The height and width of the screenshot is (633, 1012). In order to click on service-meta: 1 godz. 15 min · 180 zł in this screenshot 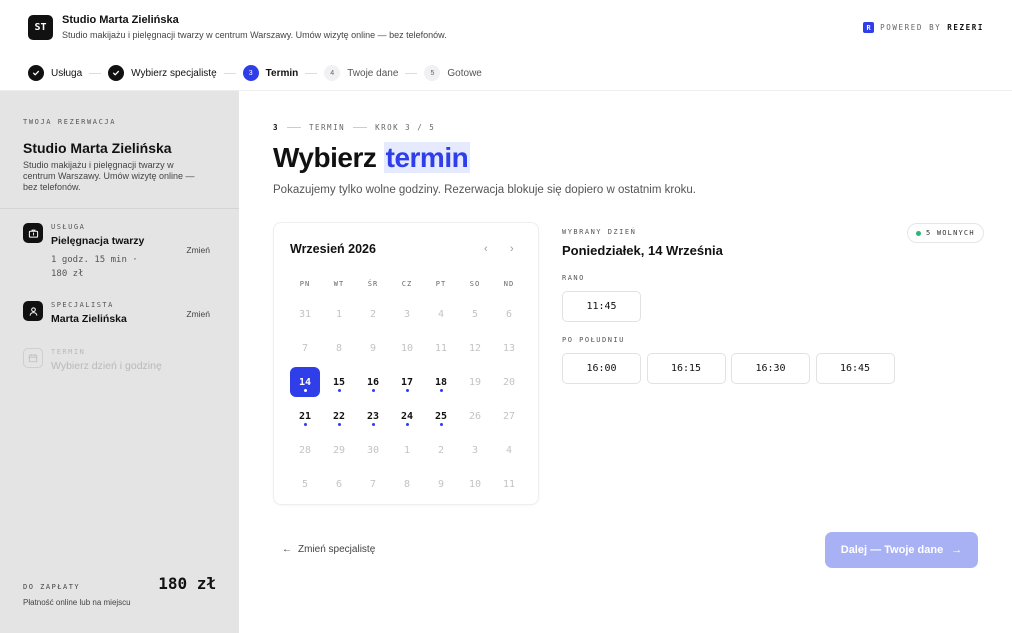, I will do `click(94, 267)`.